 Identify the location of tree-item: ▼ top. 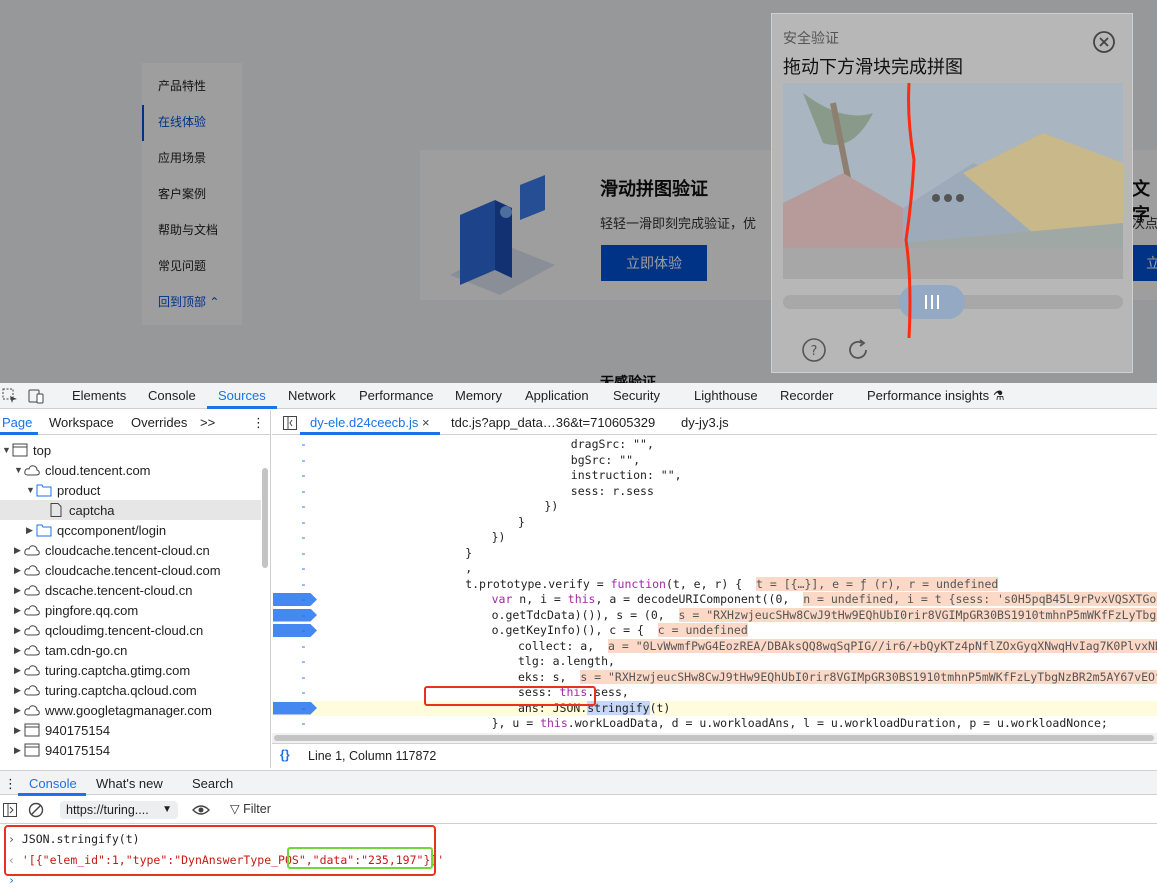
(130, 450).